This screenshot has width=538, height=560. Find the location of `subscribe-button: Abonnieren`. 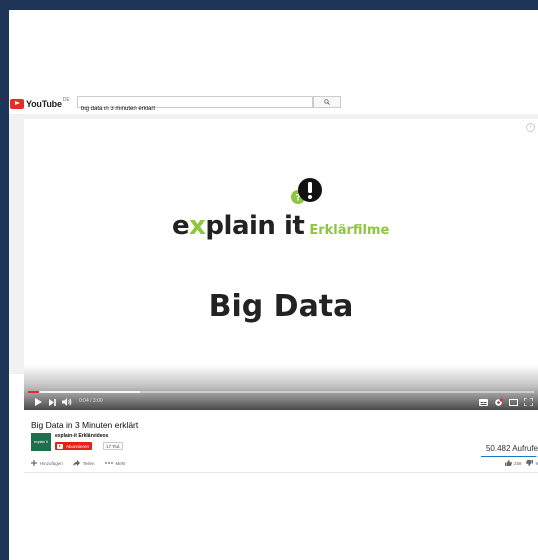

subscribe-button: Abonnieren is located at coordinates (74, 446).